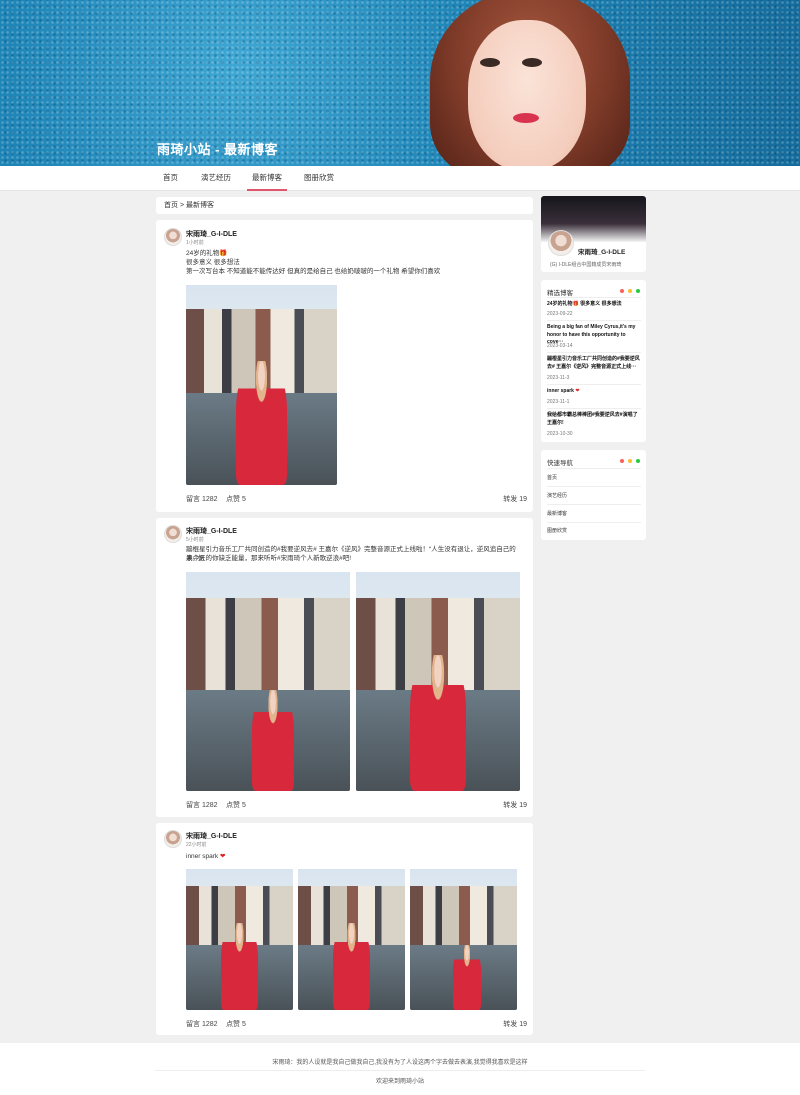  I want to click on quick-nav-career: 演艺经历, so click(557, 495).